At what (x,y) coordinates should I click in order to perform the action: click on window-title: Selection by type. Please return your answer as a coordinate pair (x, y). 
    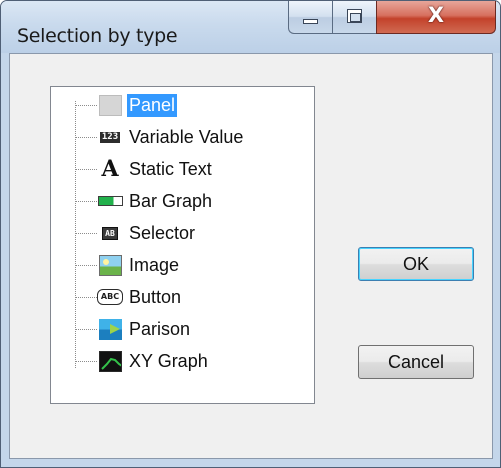
    Looking at the image, I should click on (97, 36).